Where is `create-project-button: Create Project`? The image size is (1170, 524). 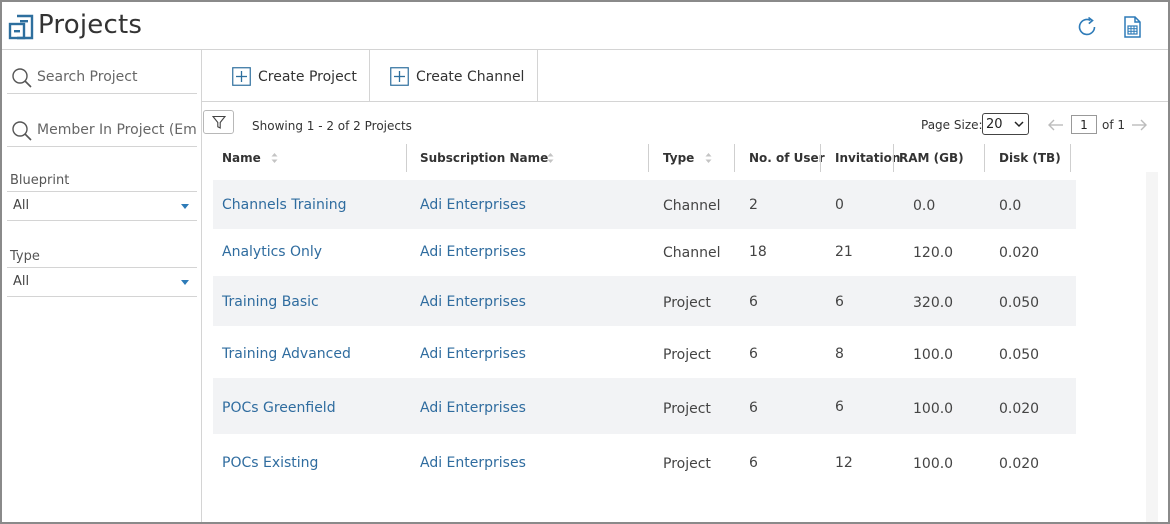 create-project-button: Create Project is located at coordinates (286, 76).